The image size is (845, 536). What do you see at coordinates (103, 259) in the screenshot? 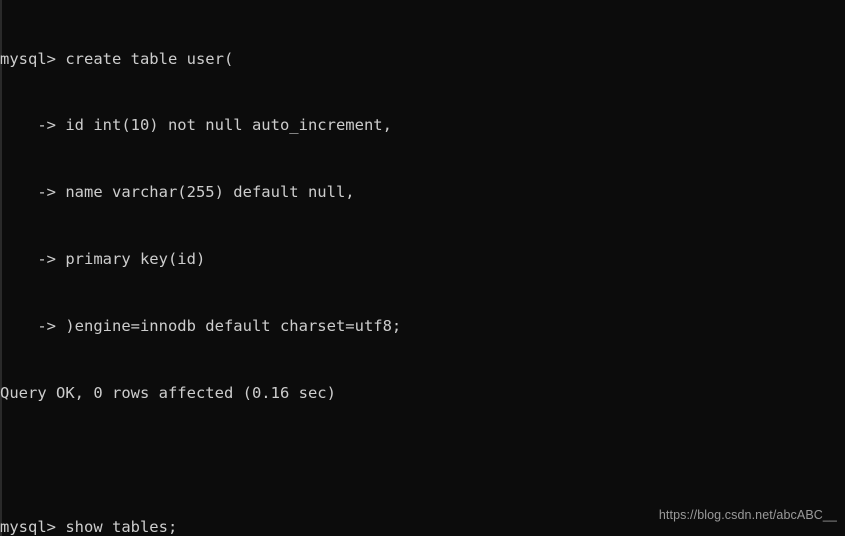
I see `terminal-line: -> primary key(id)` at bounding box center [103, 259].